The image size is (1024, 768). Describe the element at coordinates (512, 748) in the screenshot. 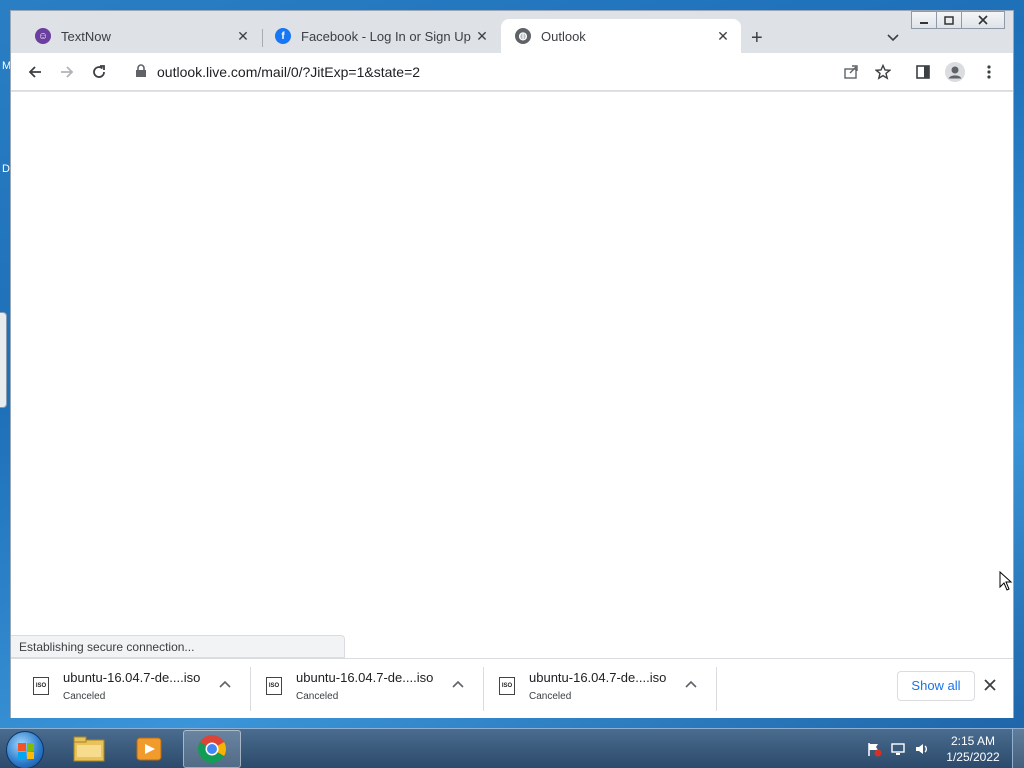

I see `taskbar: 2:15 AM 1/25/2022` at that location.